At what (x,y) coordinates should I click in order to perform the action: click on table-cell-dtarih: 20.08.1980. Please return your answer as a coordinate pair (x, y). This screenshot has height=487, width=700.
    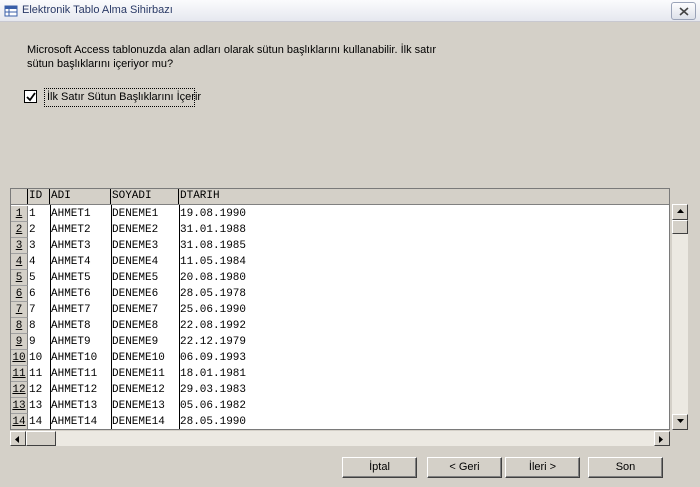
    Looking at the image, I should click on (213, 278).